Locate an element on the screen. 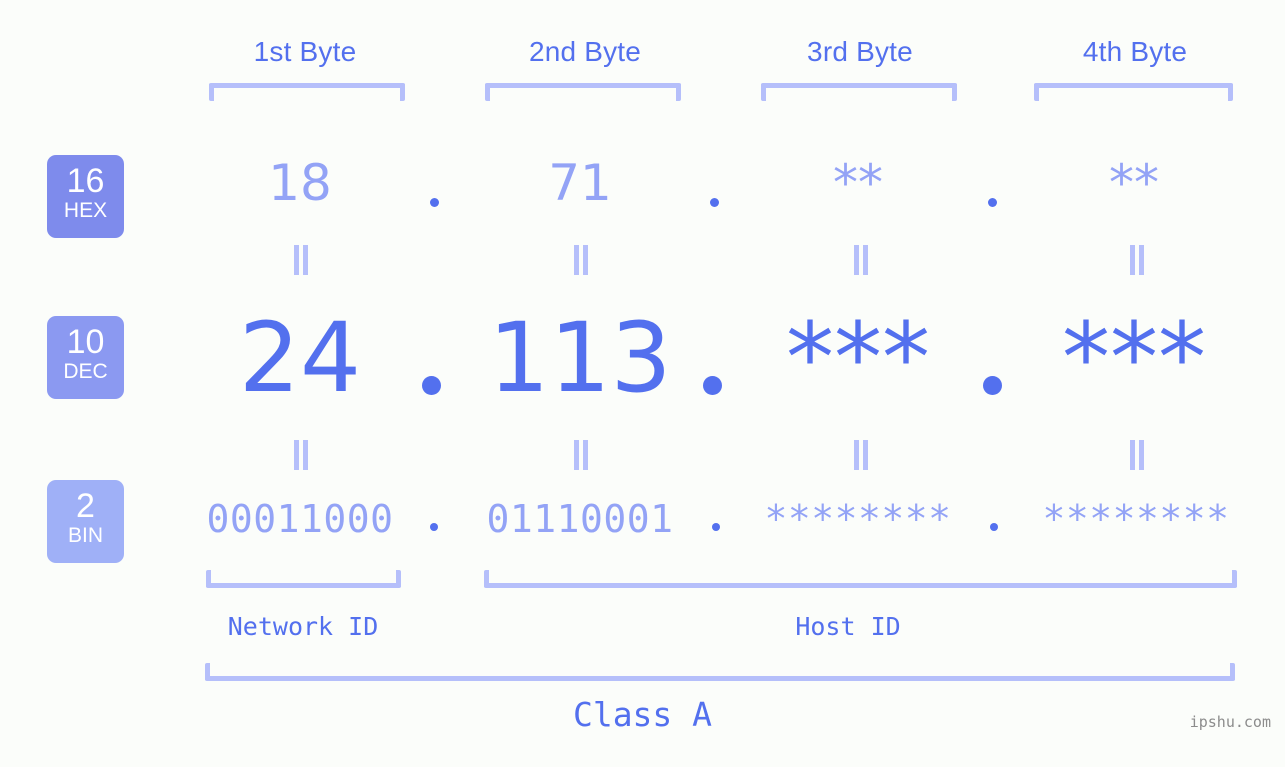 This screenshot has width=1285, height=767. badge-dec: 10 DEC is located at coordinates (85, 357).